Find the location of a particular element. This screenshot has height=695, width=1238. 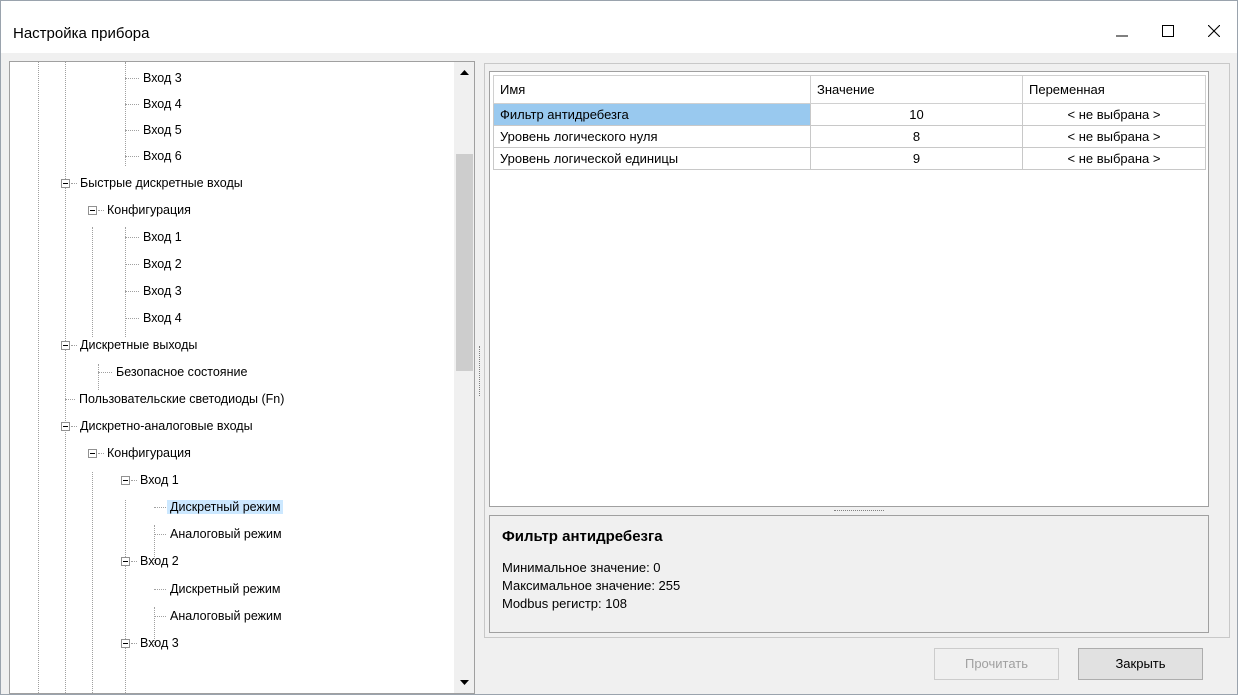

tree-item-discrete-outputs: Дискретные выходы is located at coordinates (125, 345).